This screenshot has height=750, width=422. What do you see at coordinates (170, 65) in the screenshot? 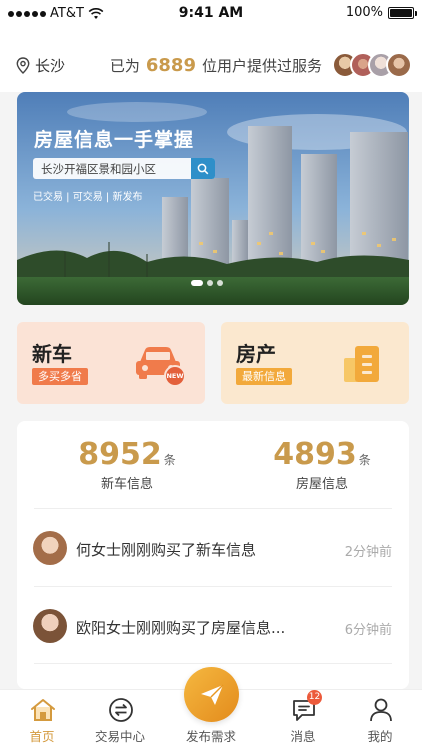
I see `served-count: 6889` at bounding box center [170, 65].